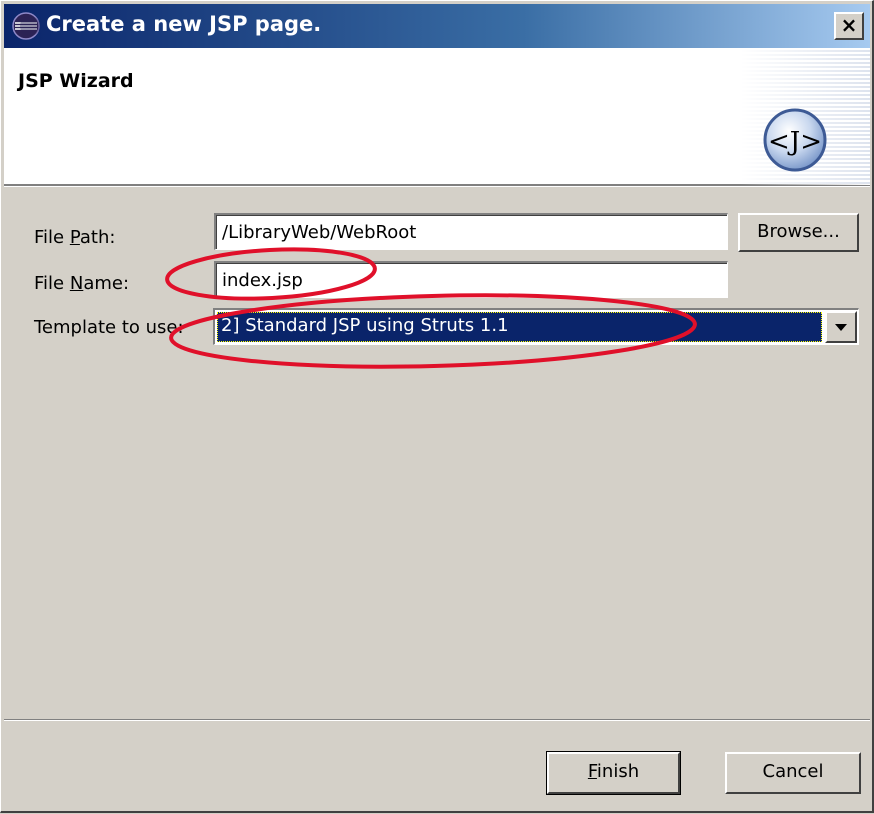 The width and height of the screenshot is (874, 814). Describe the element at coordinates (613, 773) in the screenshot. I see `finish-button: Finish` at that location.